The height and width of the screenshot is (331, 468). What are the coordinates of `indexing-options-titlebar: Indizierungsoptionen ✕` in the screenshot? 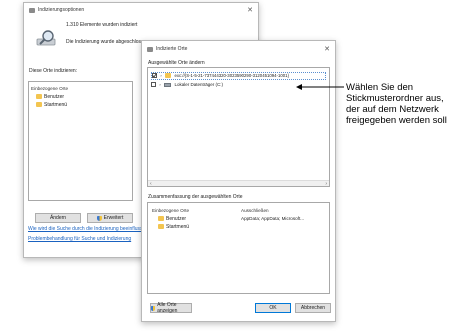 It's located at (141, 10).